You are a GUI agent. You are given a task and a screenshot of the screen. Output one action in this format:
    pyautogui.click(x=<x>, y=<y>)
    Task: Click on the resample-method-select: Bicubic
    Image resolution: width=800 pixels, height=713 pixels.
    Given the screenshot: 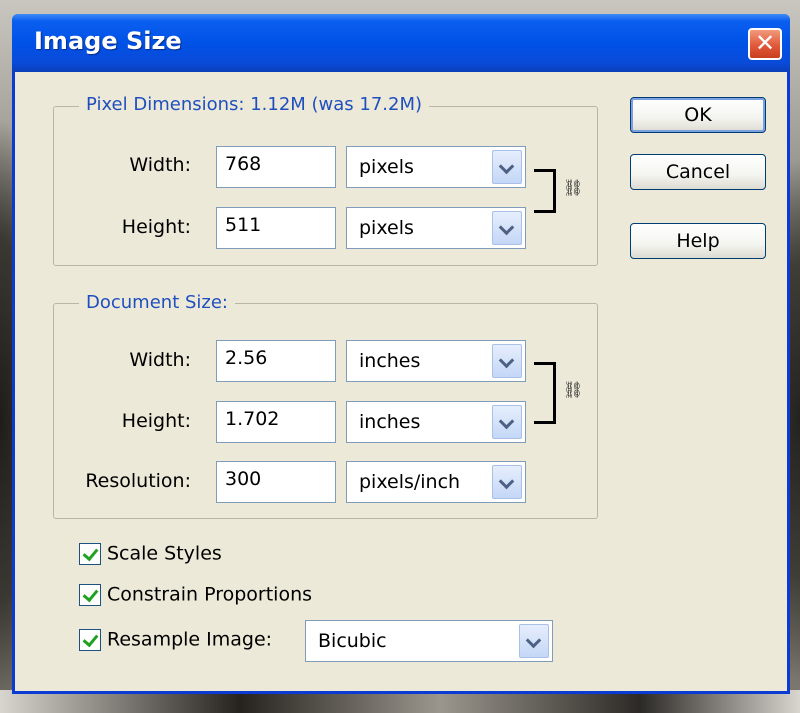 What is the action you would take?
    pyautogui.click(x=429, y=641)
    